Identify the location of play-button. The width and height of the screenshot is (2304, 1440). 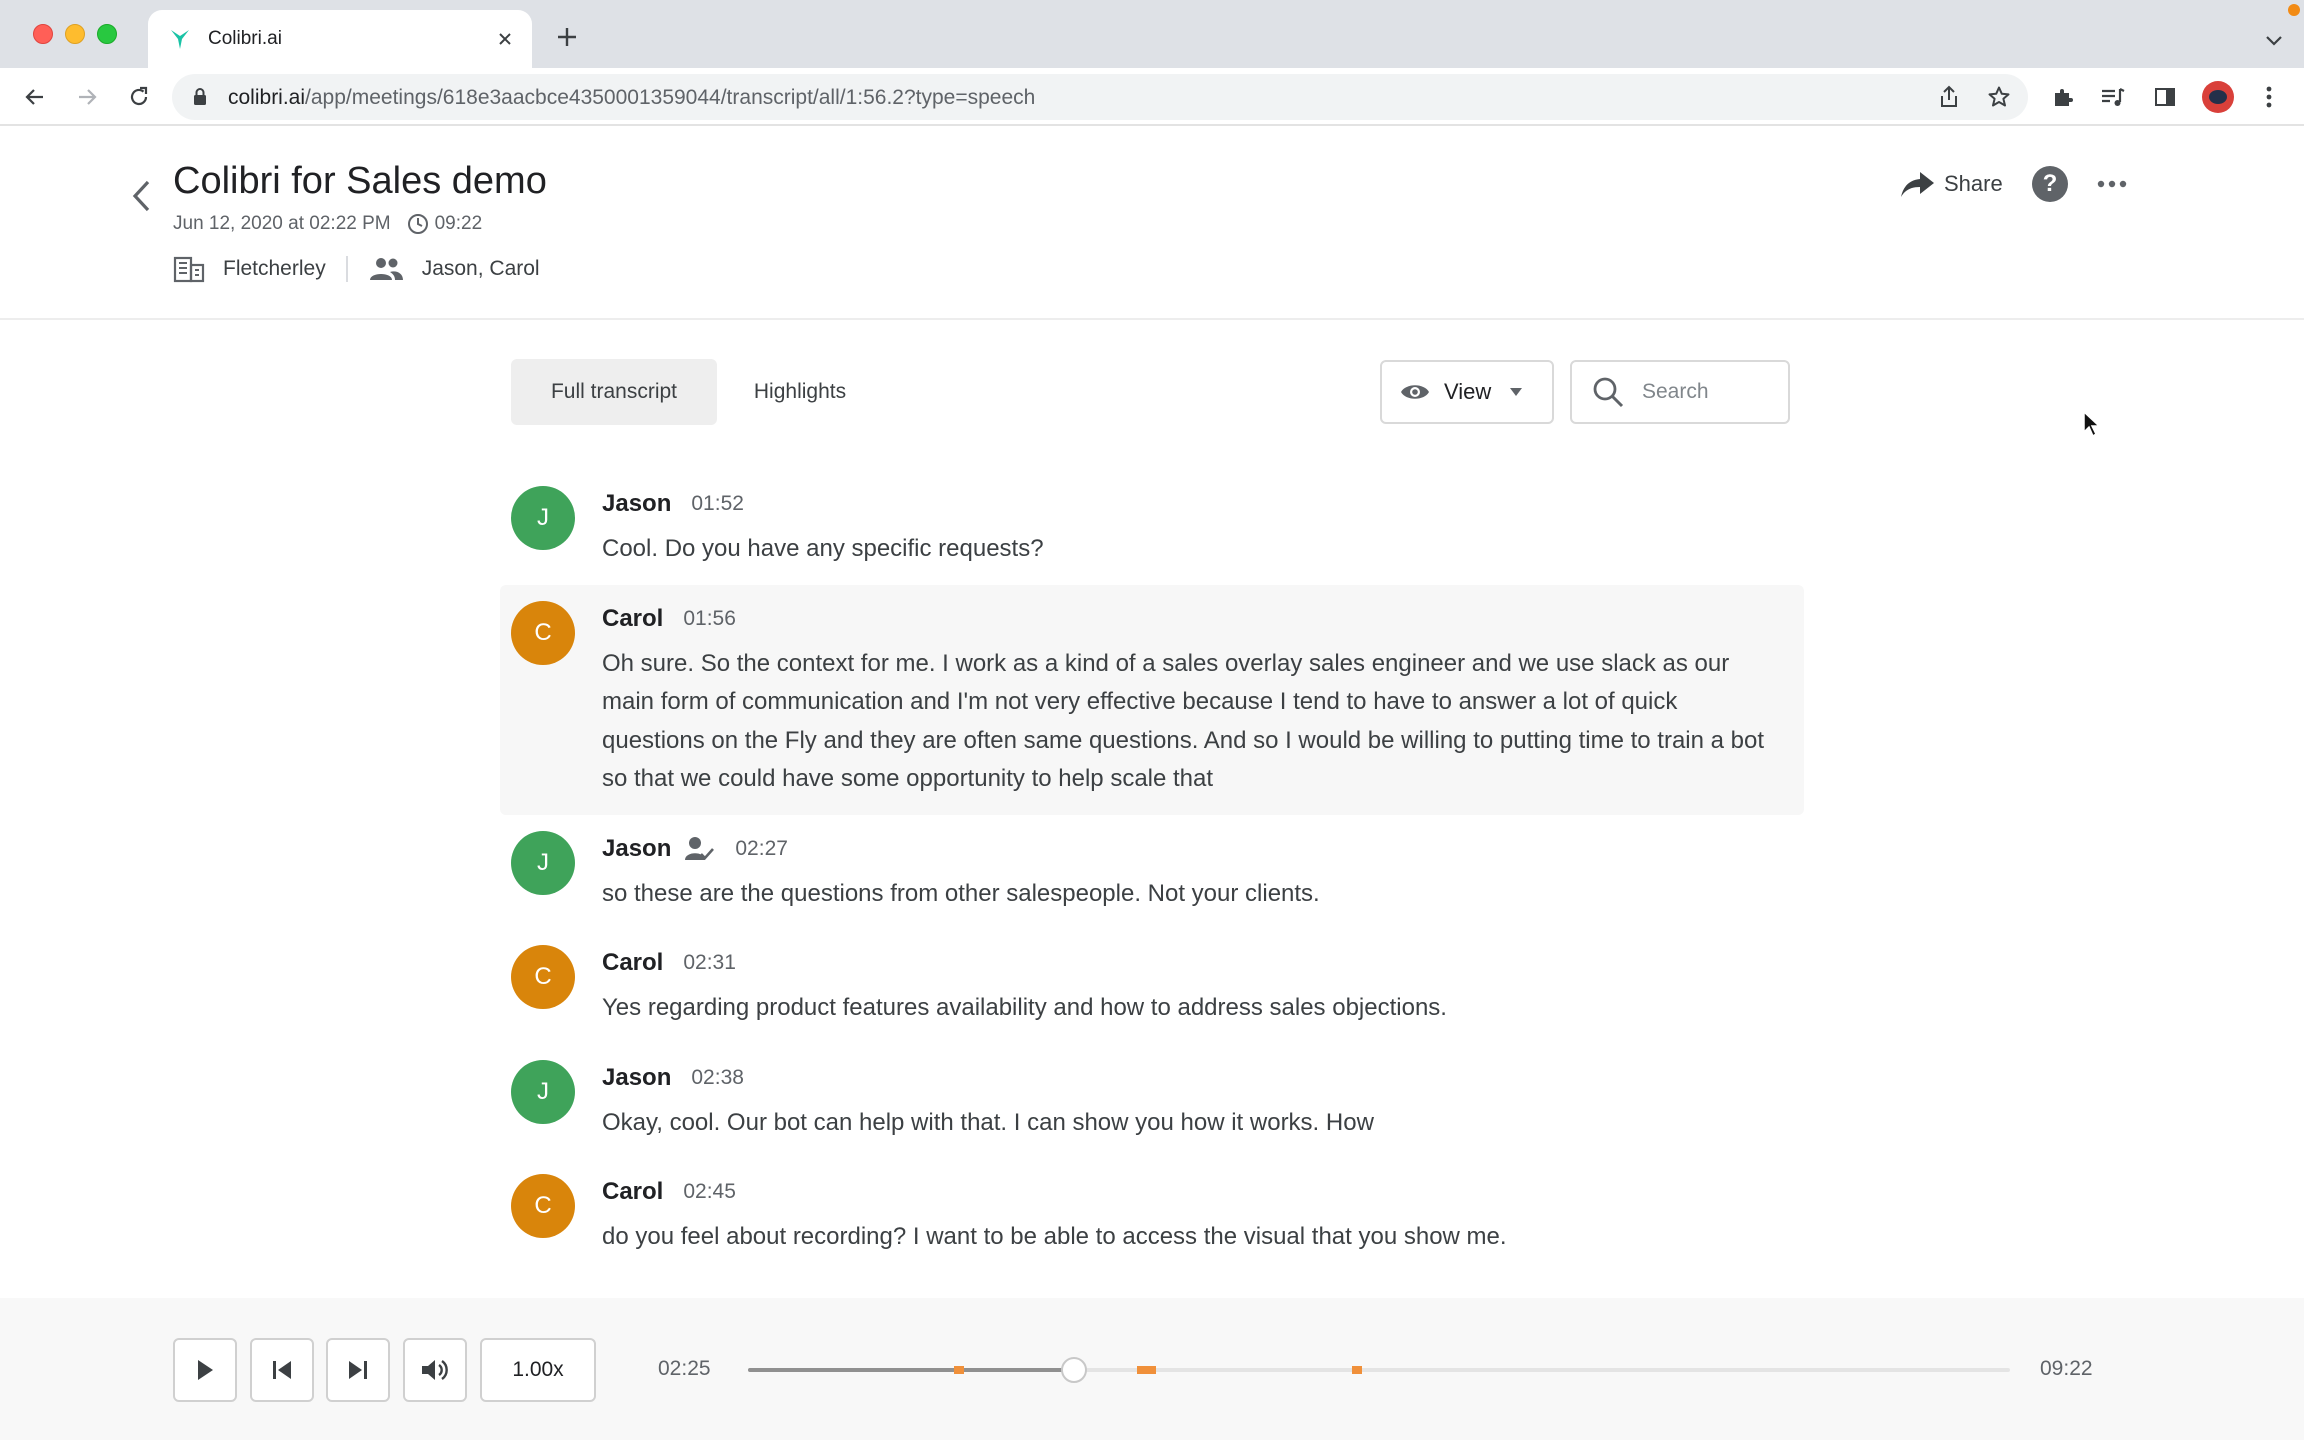
(205, 1370).